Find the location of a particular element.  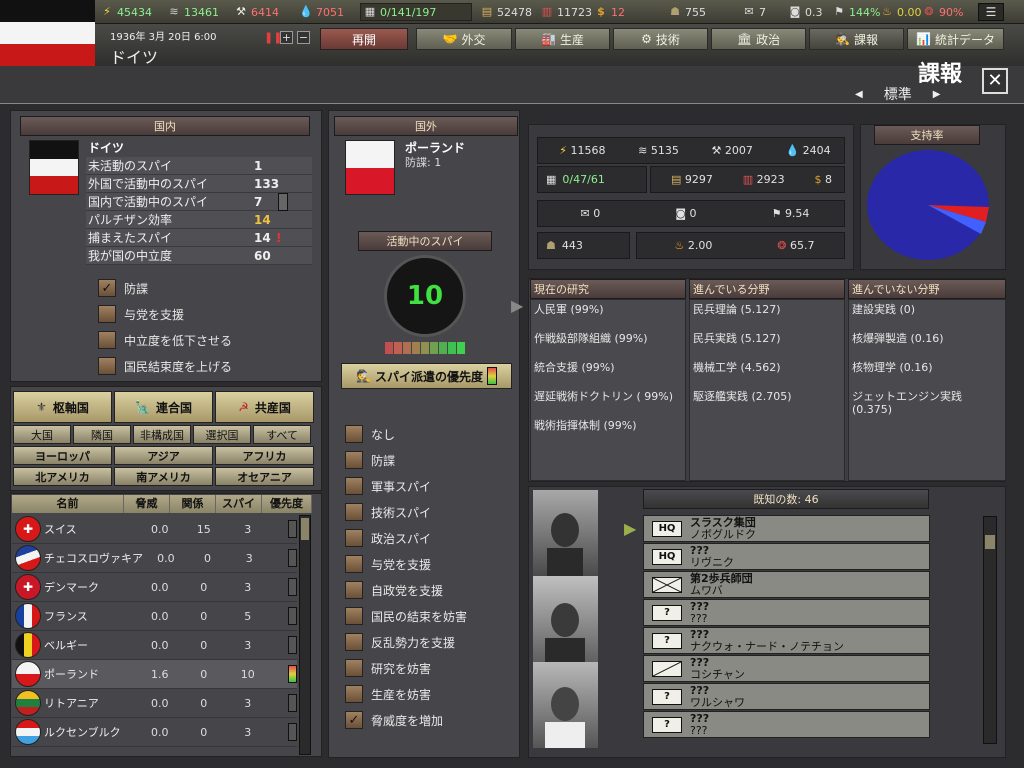

unit-row: 第2歩兵師団 ムワバ is located at coordinates (786, 584).